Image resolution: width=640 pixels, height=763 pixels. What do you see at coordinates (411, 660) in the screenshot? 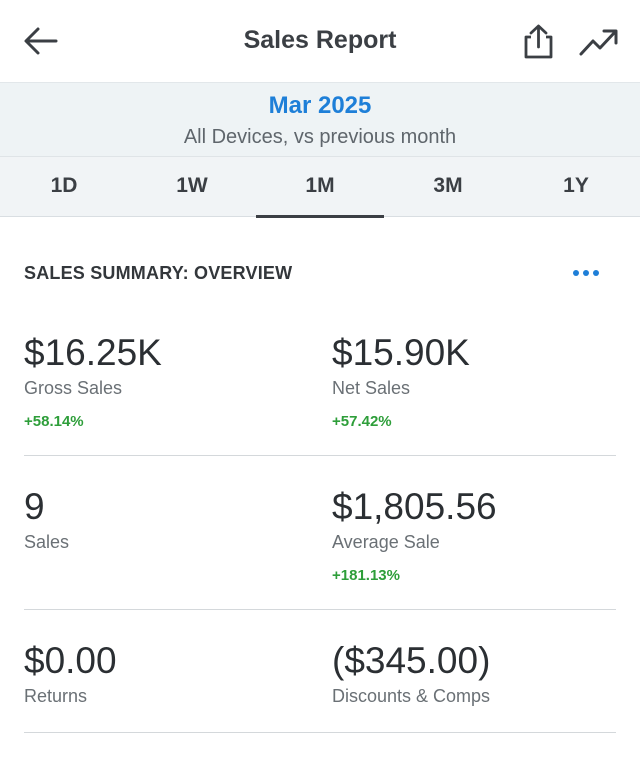
I see `discounts-comps-value: ($345.00)` at bounding box center [411, 660].